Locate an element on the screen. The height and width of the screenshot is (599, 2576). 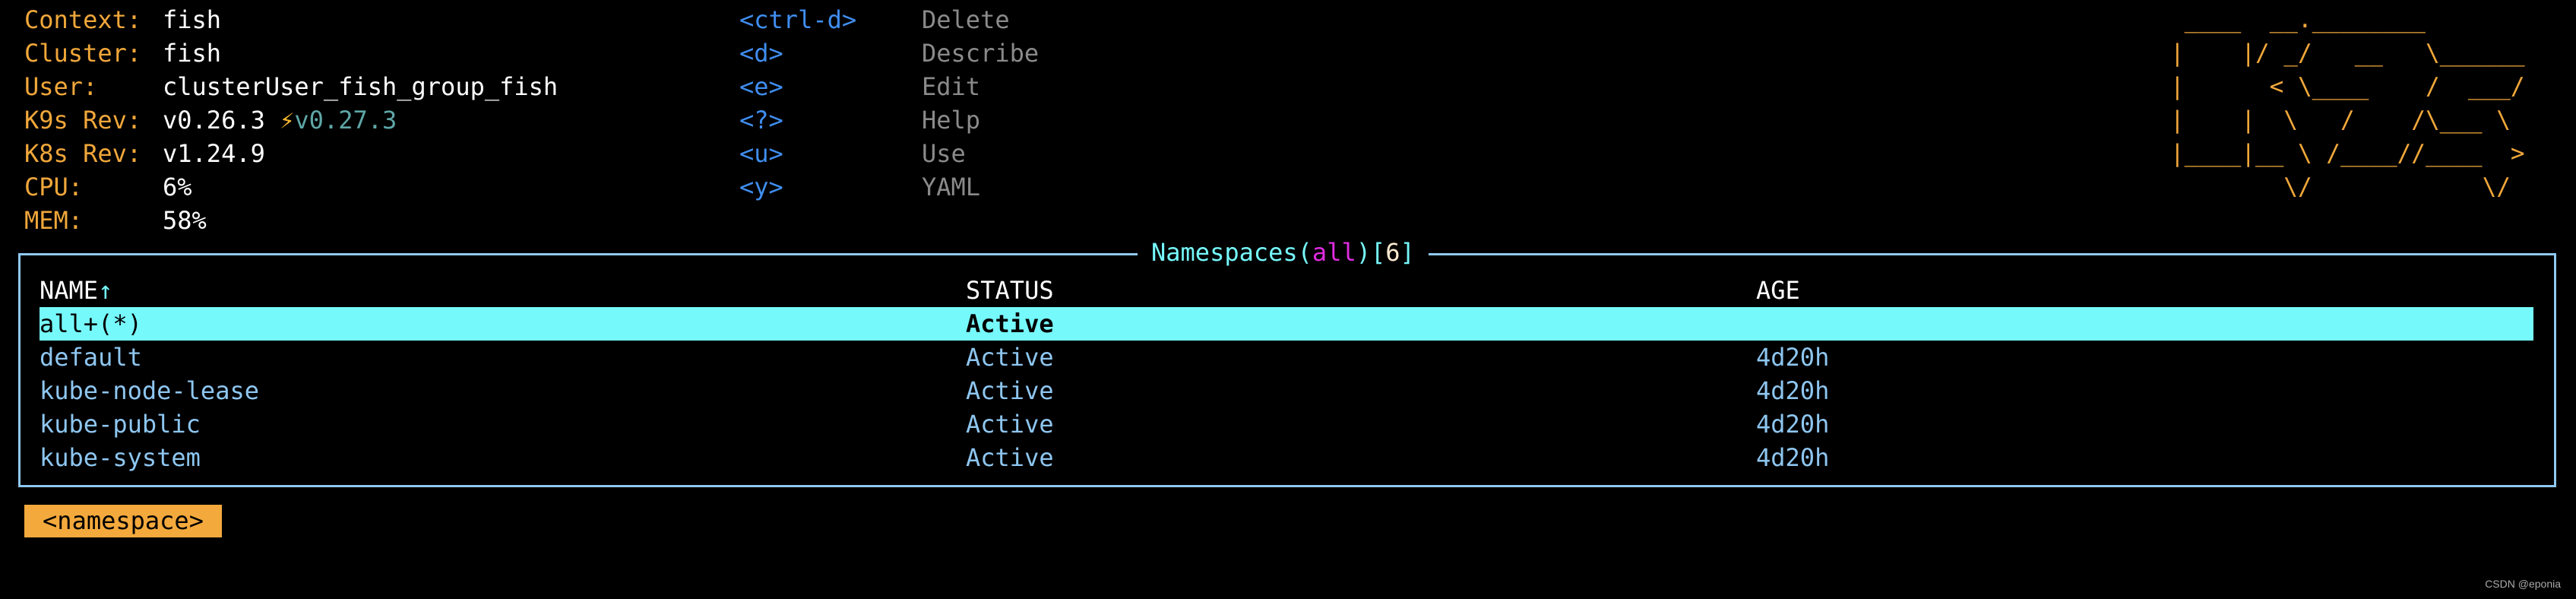
column-header-status: STATUS is located at coordinates (1010, 290).